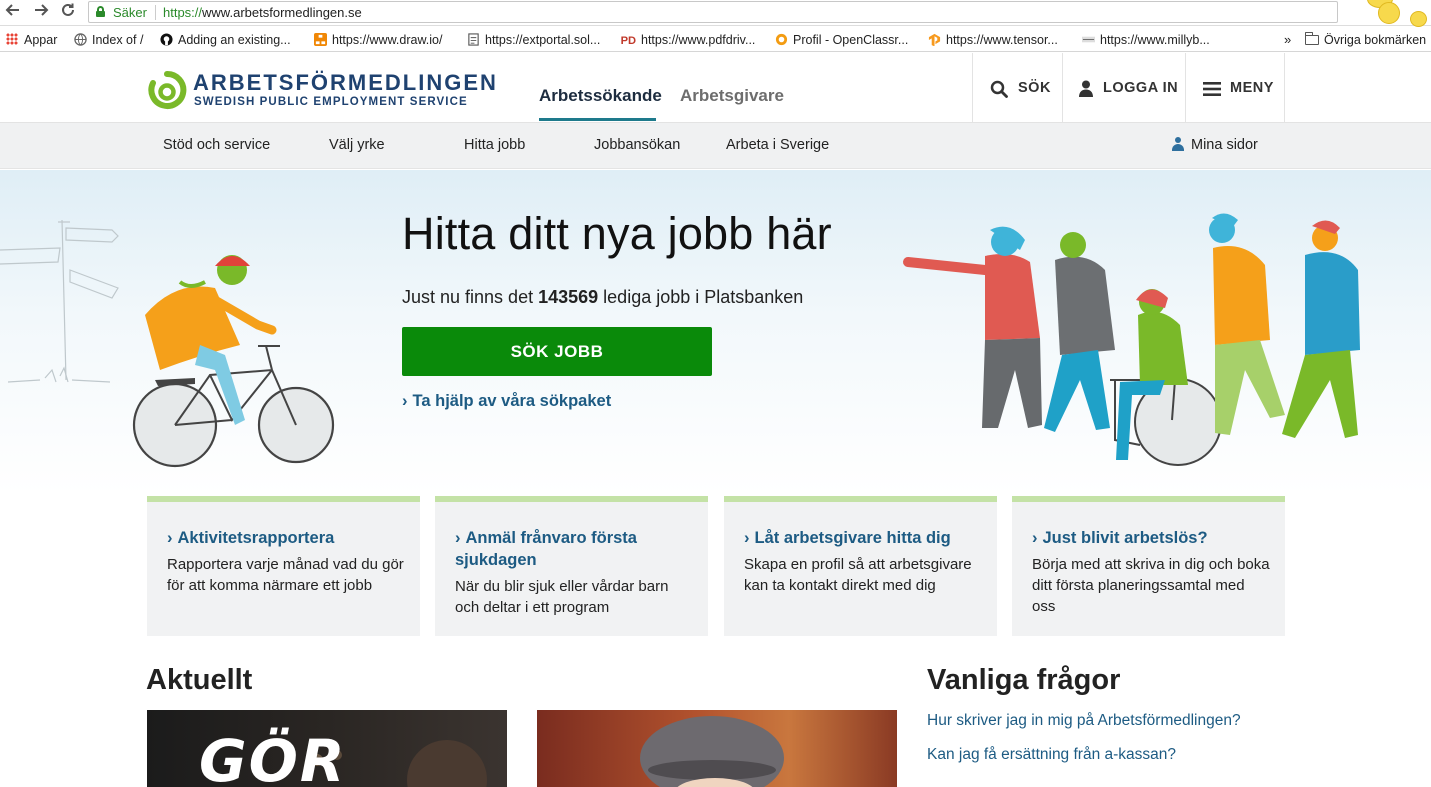  What do you see at coordinates (777, 145) in the screenshot?
I see `subnav-item-arbeta-i-sverige: Arbeta i Sverige` at bounding box center [777, 145].